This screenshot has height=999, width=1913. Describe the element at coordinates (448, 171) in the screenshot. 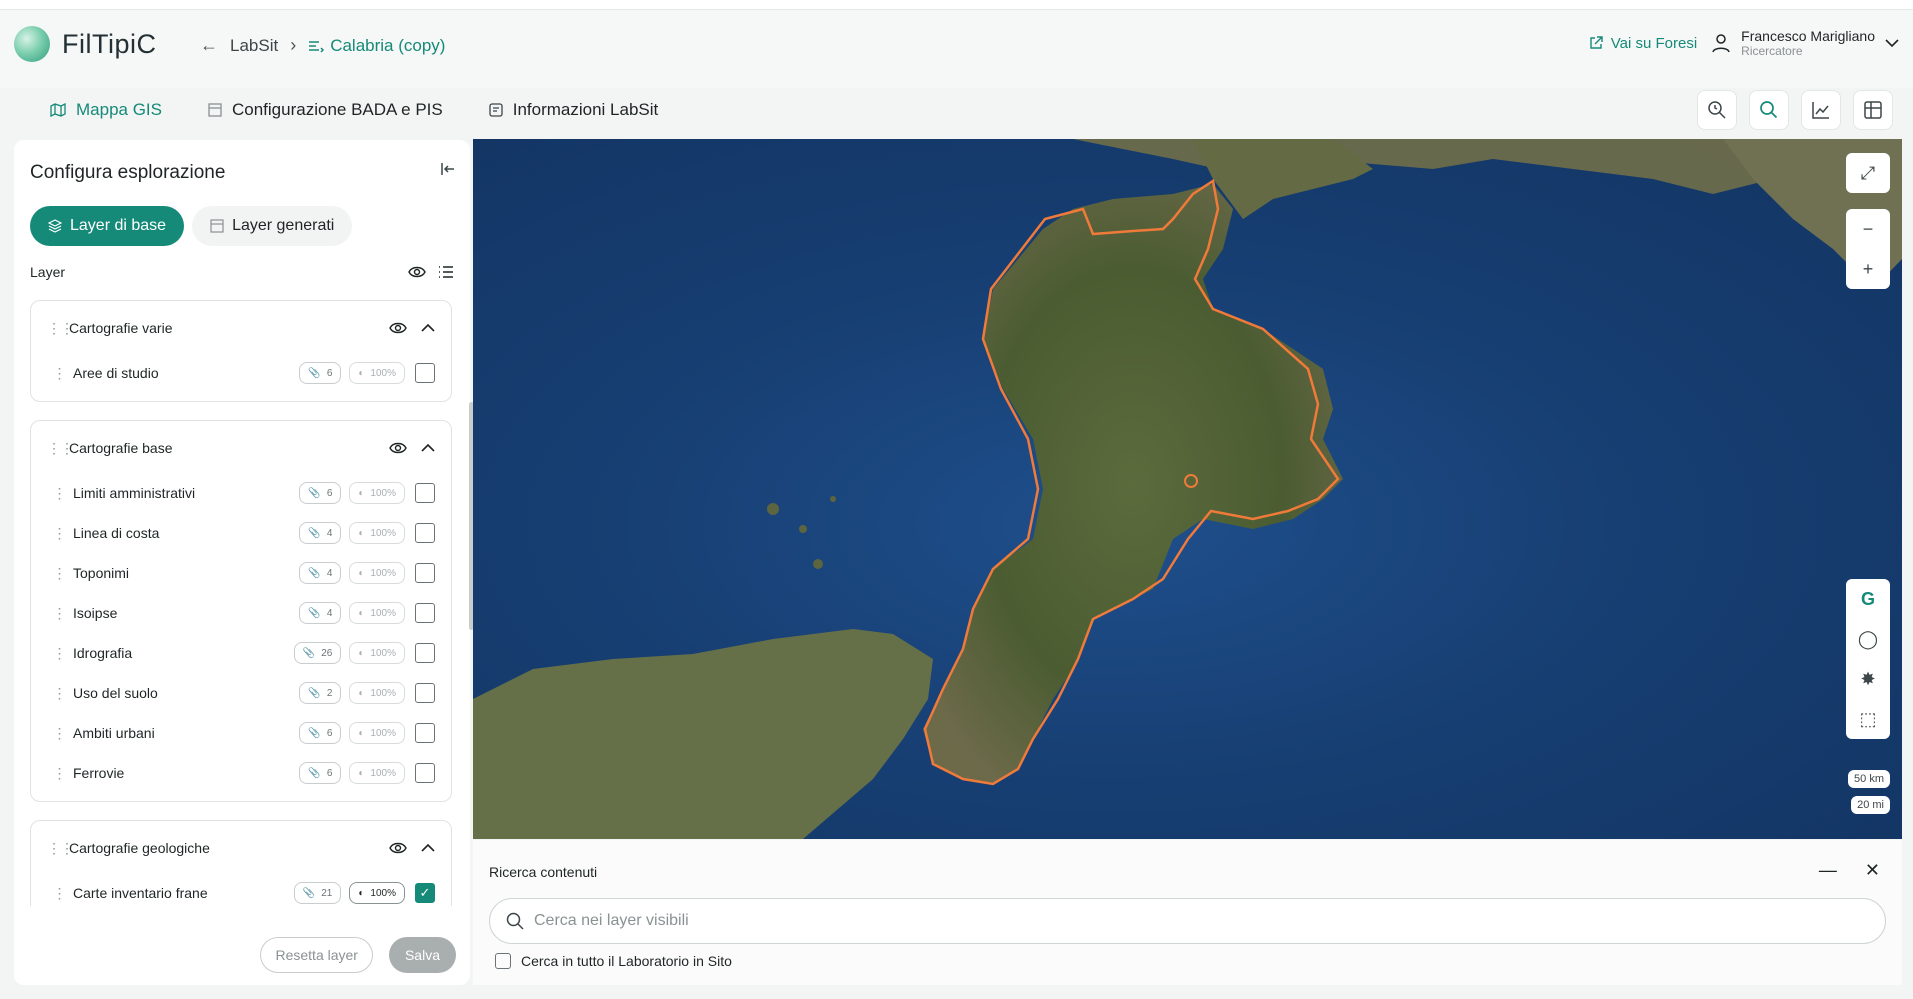

I see `collapse-panel-icon` at that location.